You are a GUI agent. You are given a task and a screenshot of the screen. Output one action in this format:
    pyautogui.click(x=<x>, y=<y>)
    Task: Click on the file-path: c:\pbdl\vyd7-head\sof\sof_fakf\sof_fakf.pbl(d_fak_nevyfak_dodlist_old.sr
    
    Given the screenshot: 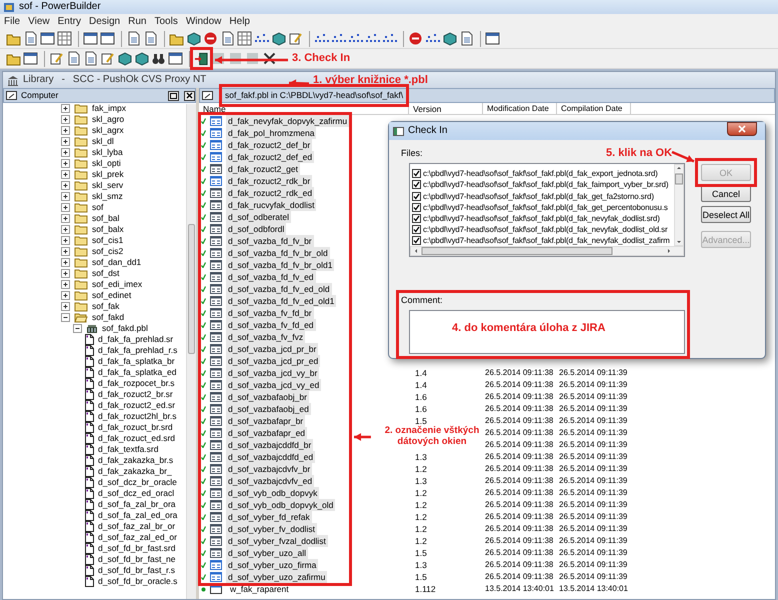 What is the action you would take?
    pyautogui.click(x=545, y=230)
    